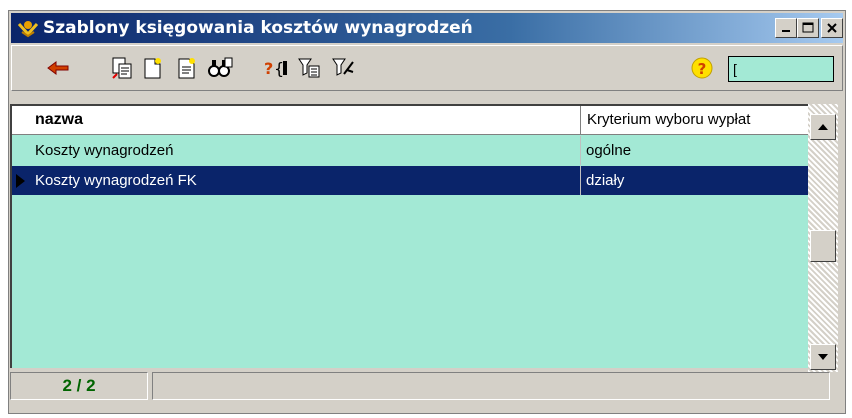  I want to click on maximize-icon, so click(808, 27).